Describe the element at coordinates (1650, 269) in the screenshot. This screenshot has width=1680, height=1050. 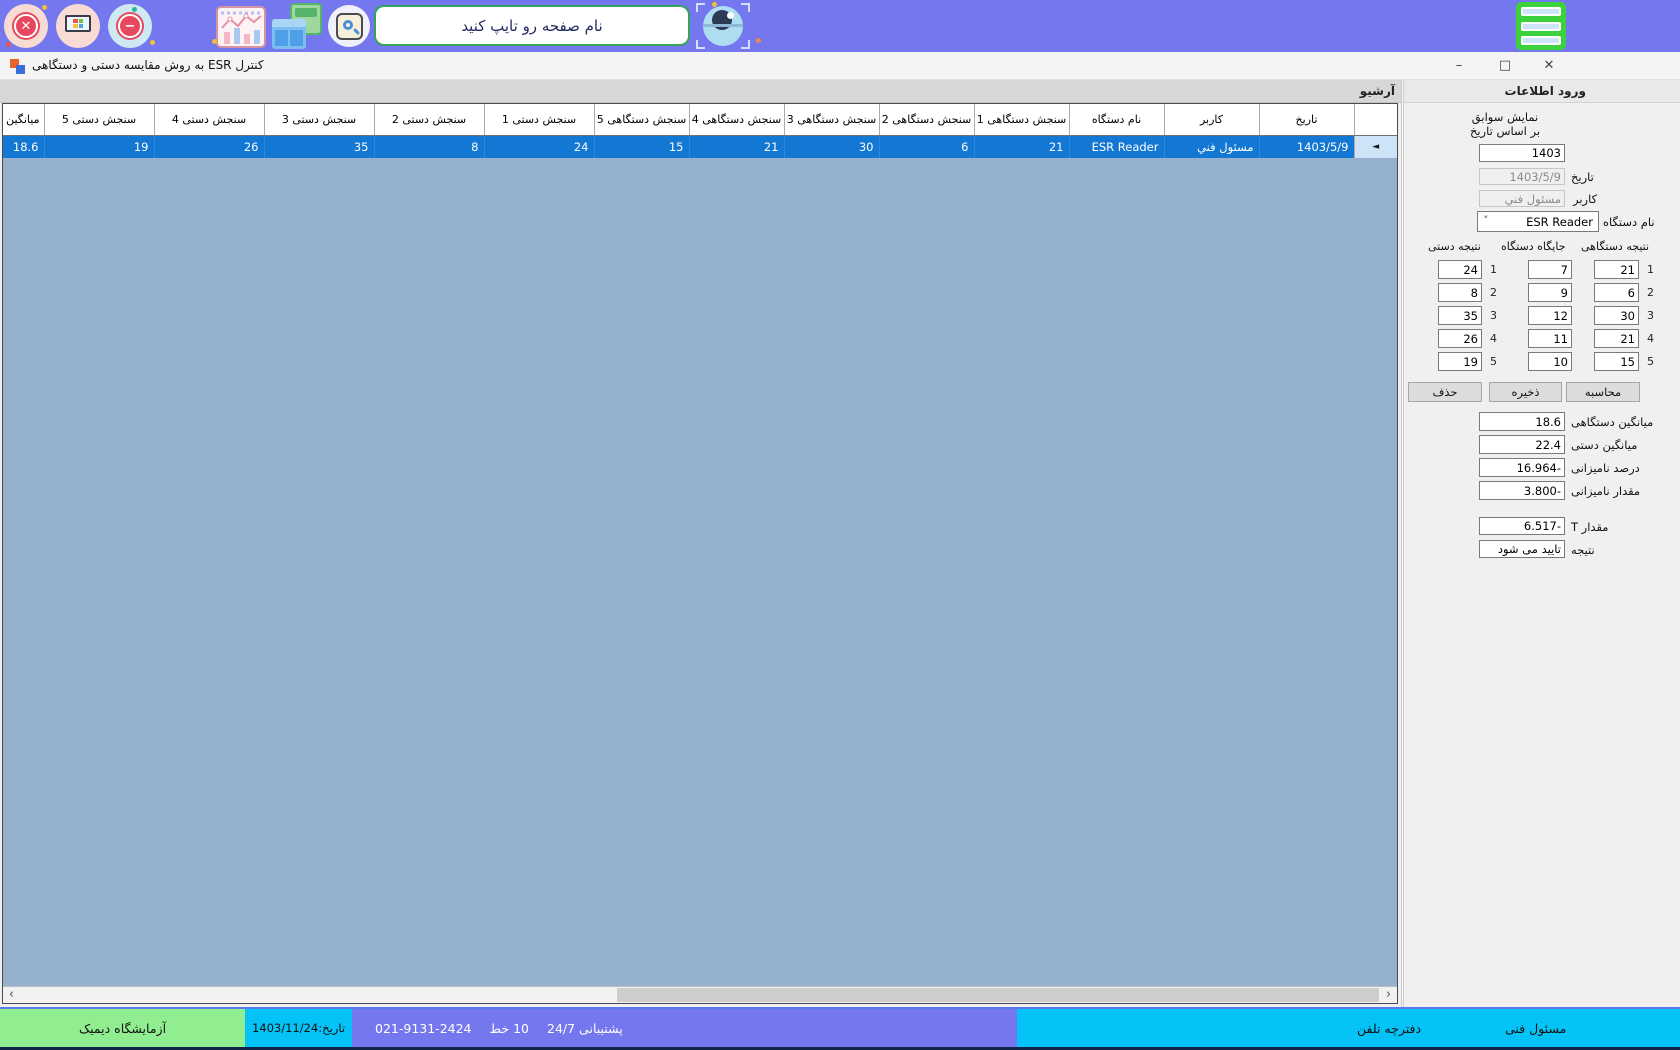
I see `device-row-number-1: 1` at that location.